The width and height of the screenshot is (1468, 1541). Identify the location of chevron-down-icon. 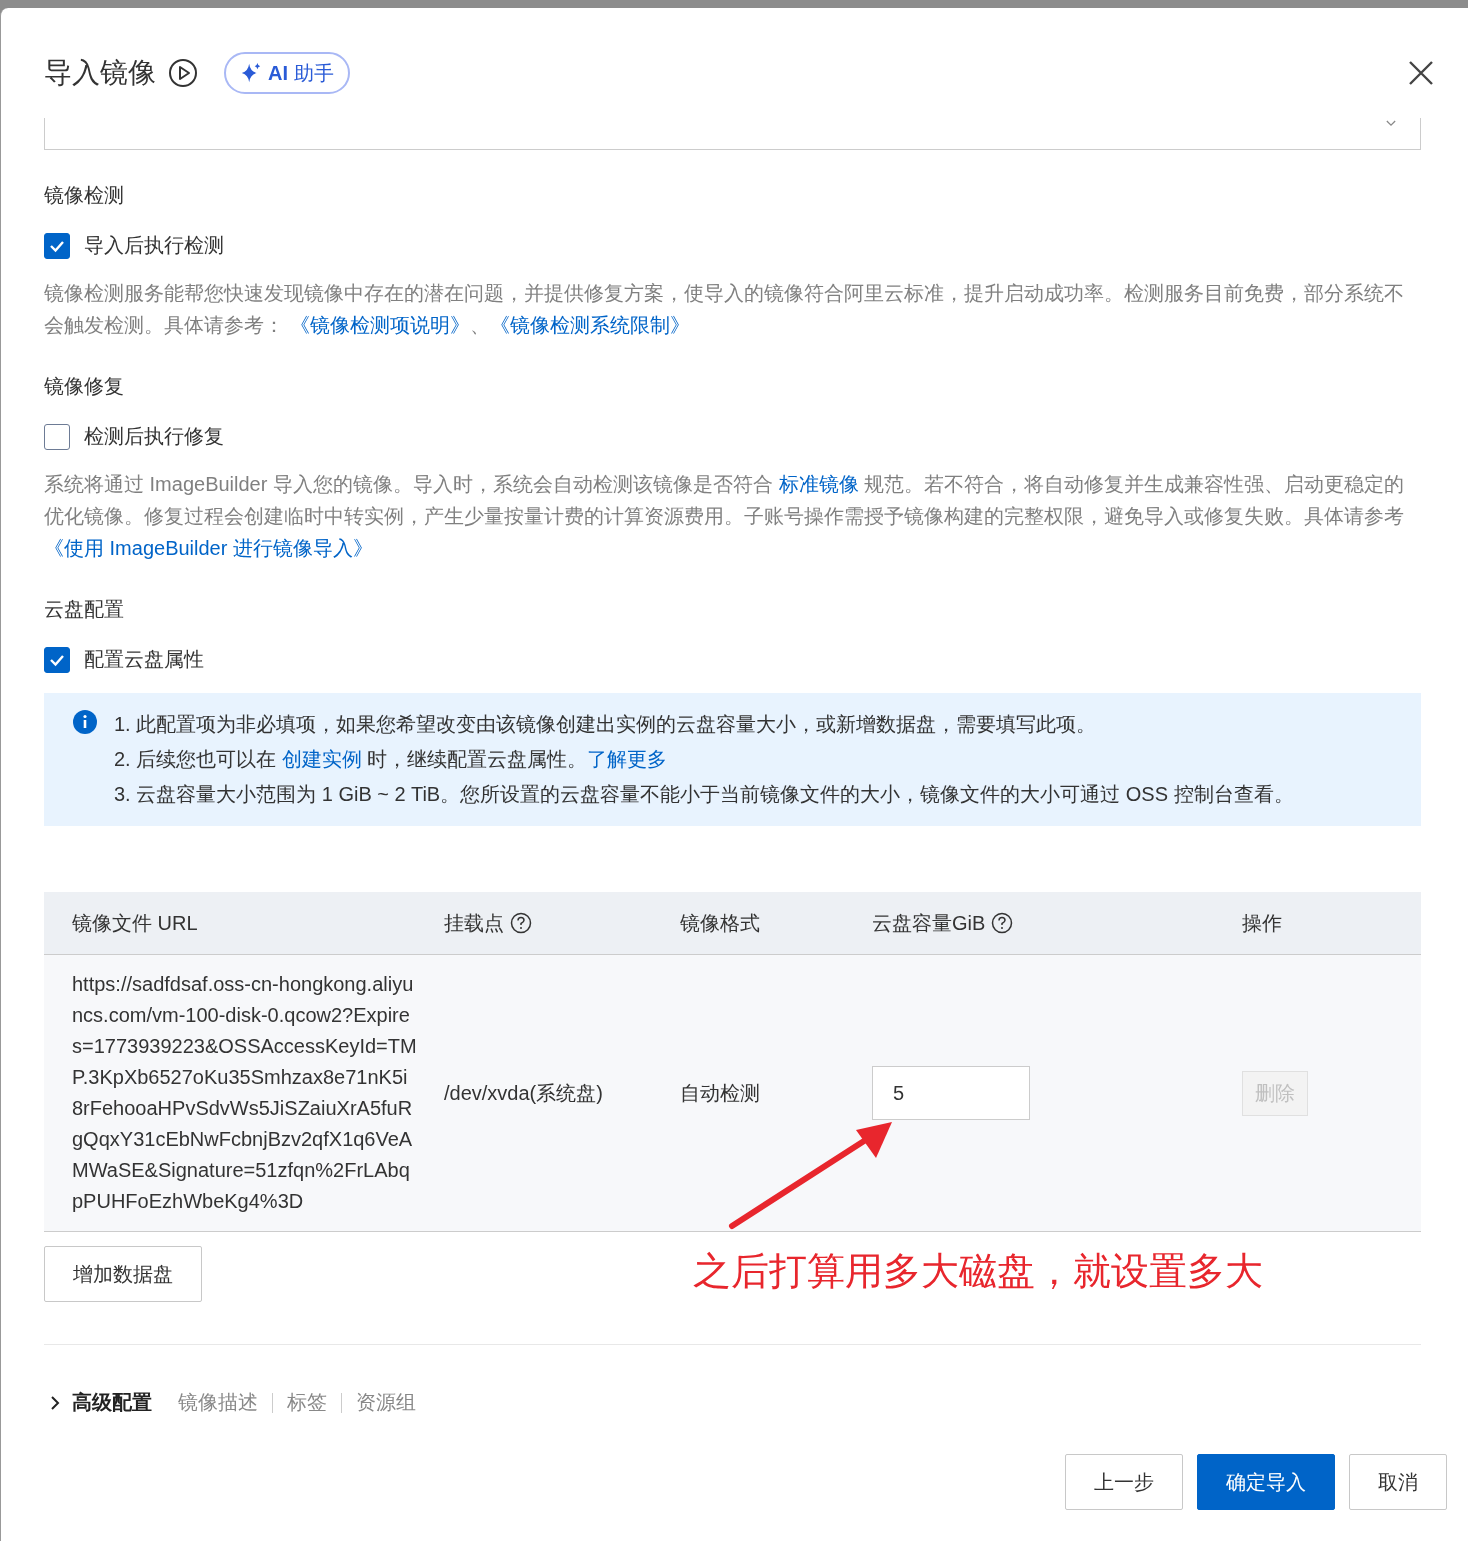
(1391, 123).